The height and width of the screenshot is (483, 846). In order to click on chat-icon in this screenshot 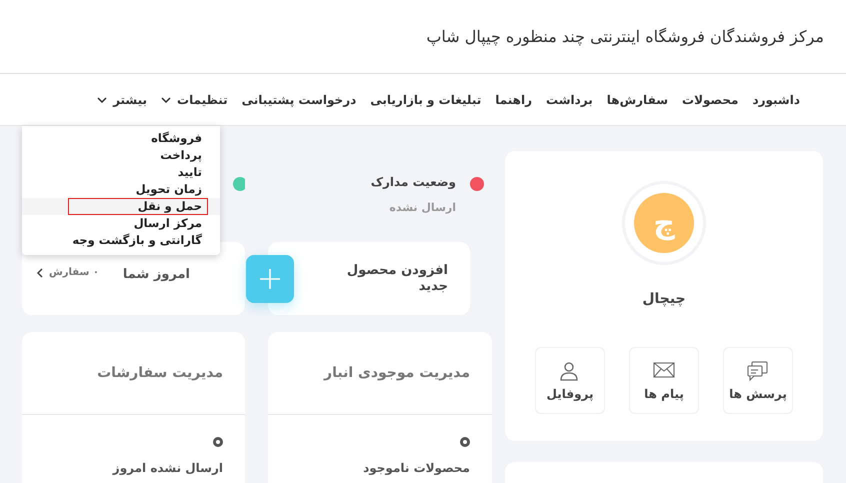, I will do `click(758, 370)`.